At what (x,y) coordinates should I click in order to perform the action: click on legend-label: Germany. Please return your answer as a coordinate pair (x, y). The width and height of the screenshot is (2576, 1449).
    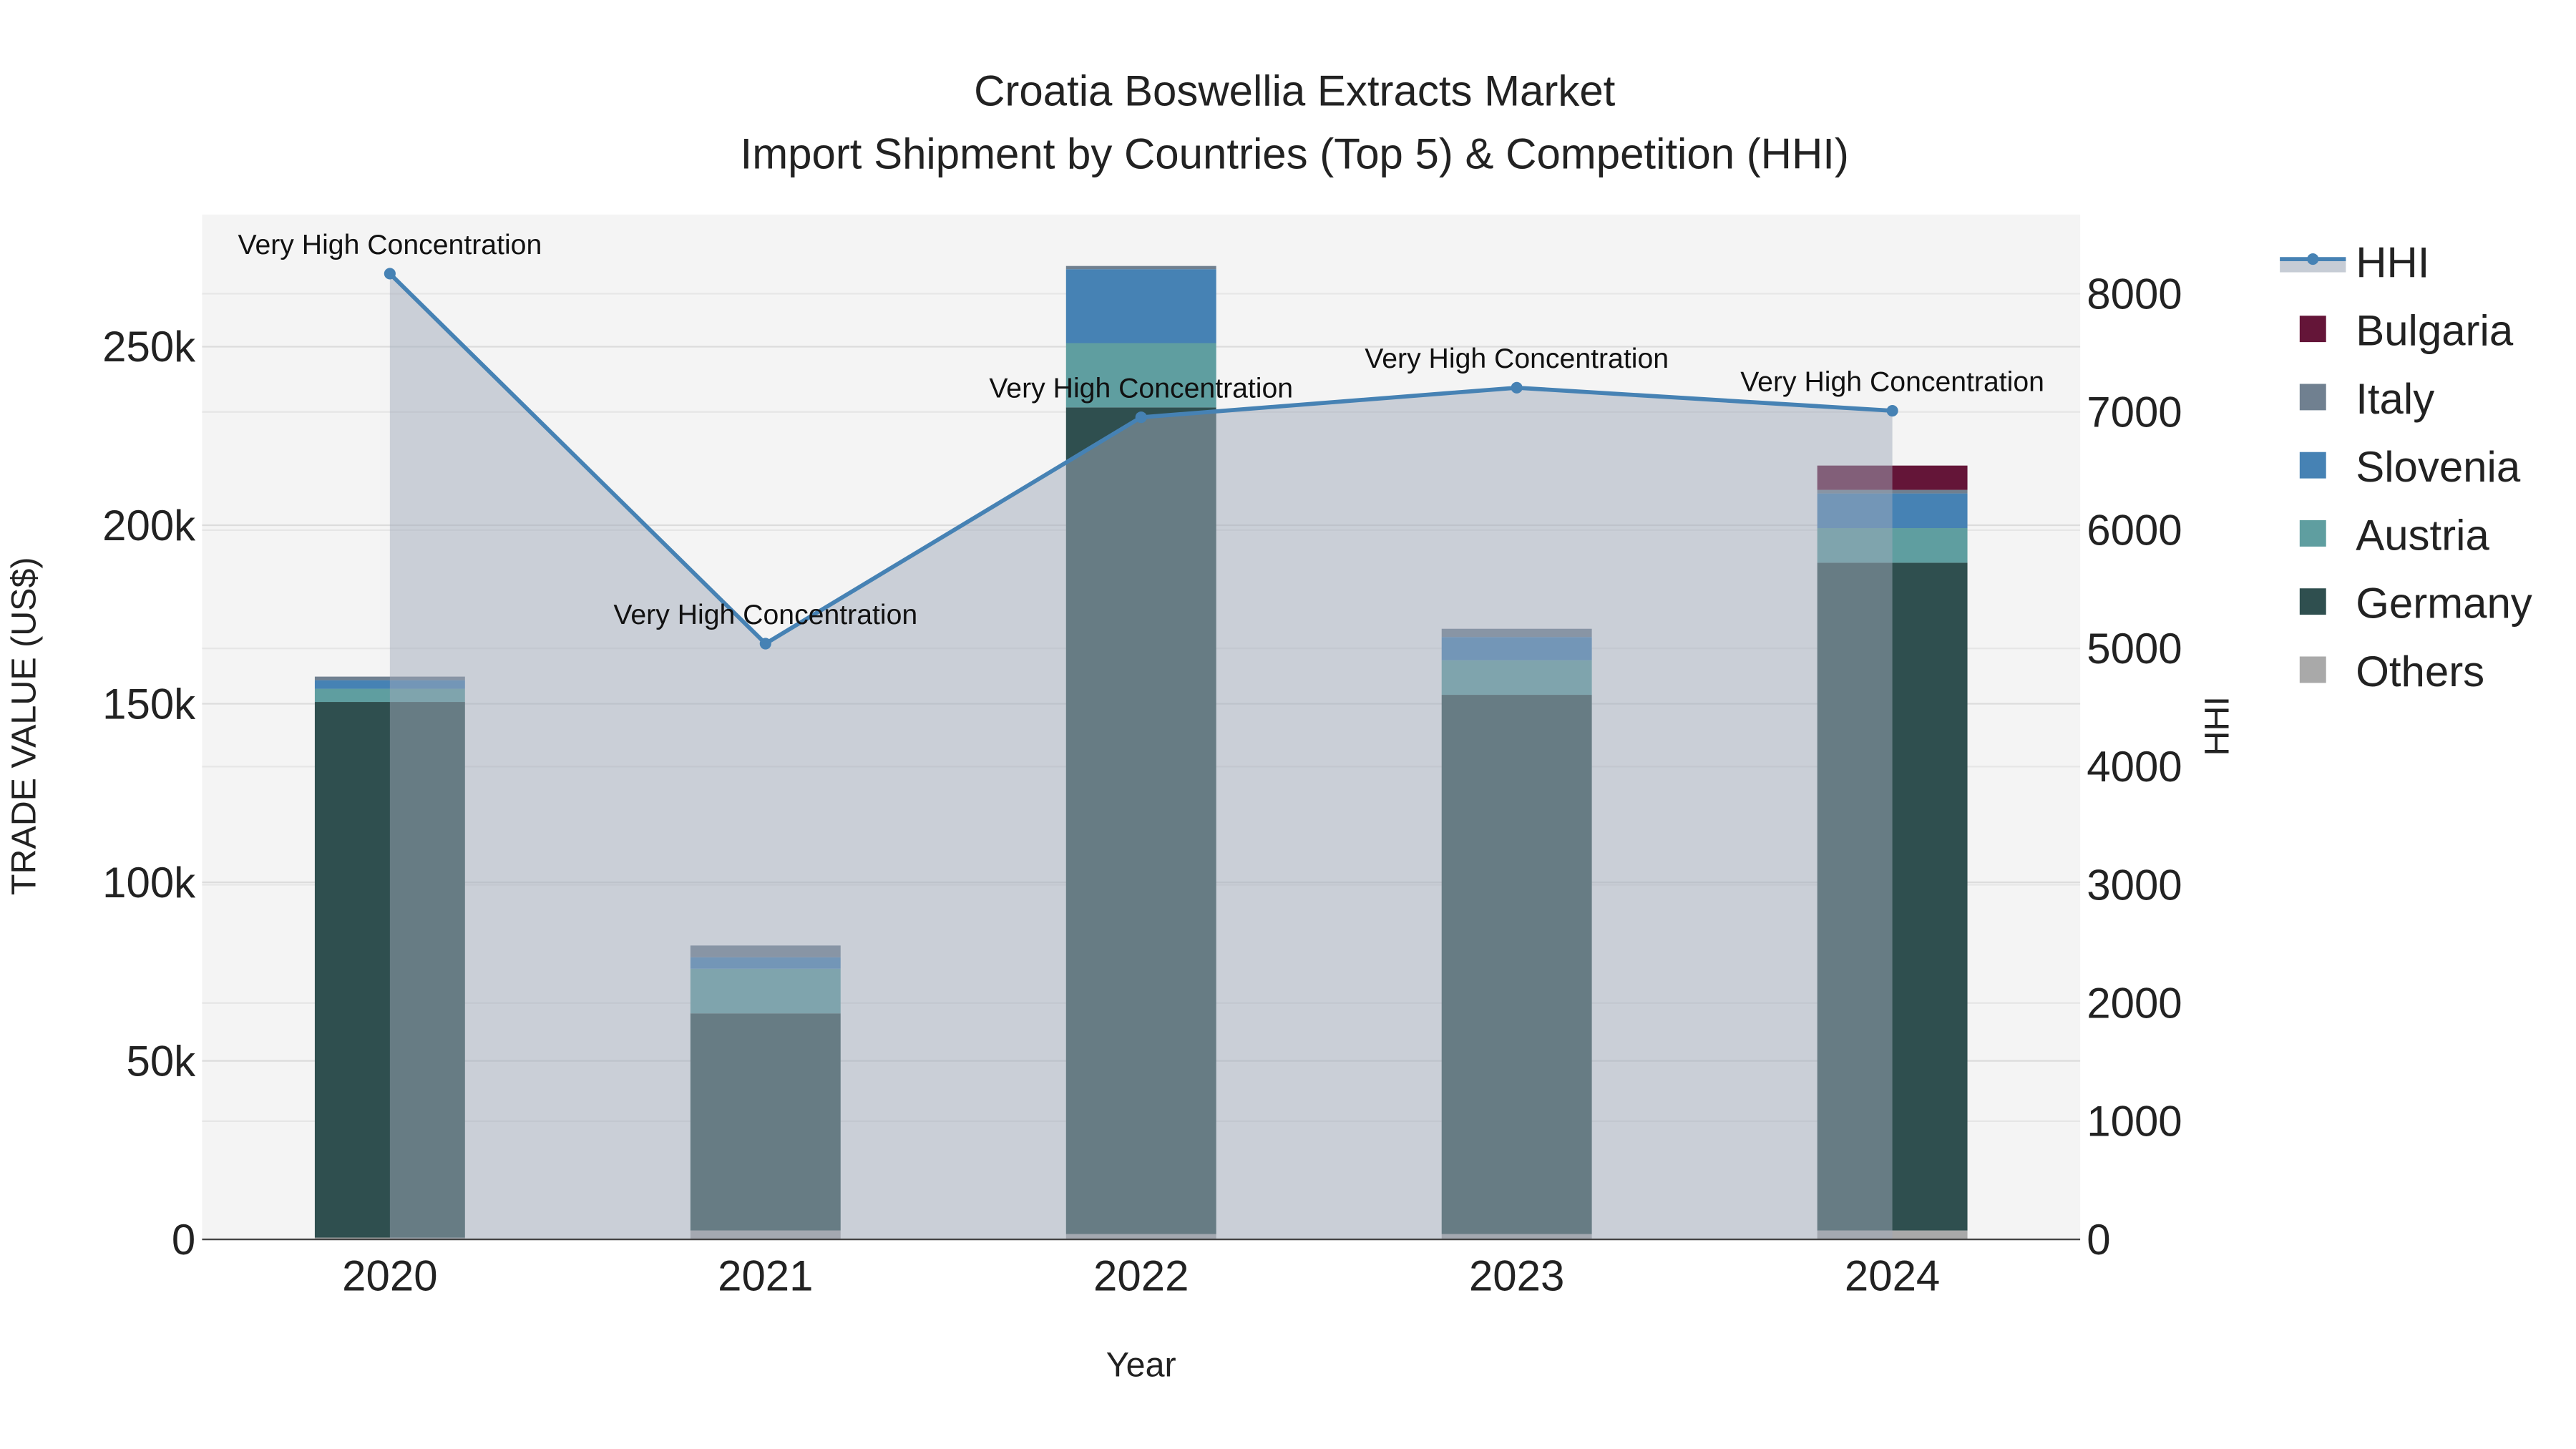
    Looking at the image, I should click on (2444, 604).